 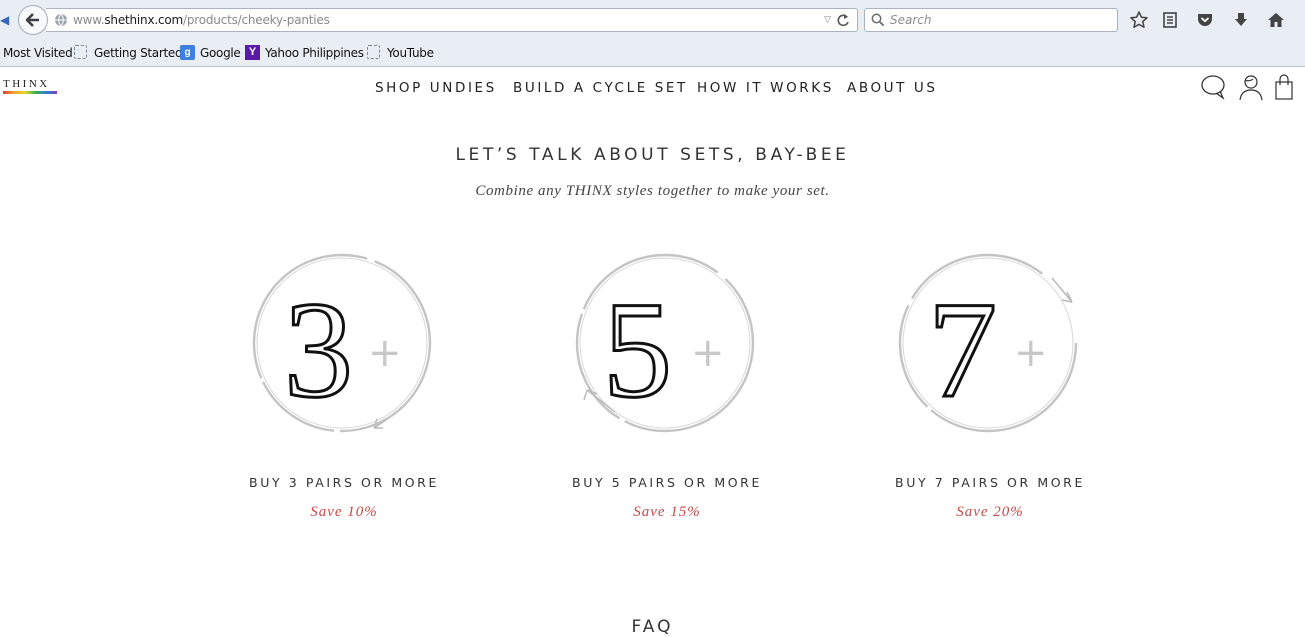 I want to click on set-label-3: BUY 3 PAIRS OR MORE, so click(x=344, y=482).